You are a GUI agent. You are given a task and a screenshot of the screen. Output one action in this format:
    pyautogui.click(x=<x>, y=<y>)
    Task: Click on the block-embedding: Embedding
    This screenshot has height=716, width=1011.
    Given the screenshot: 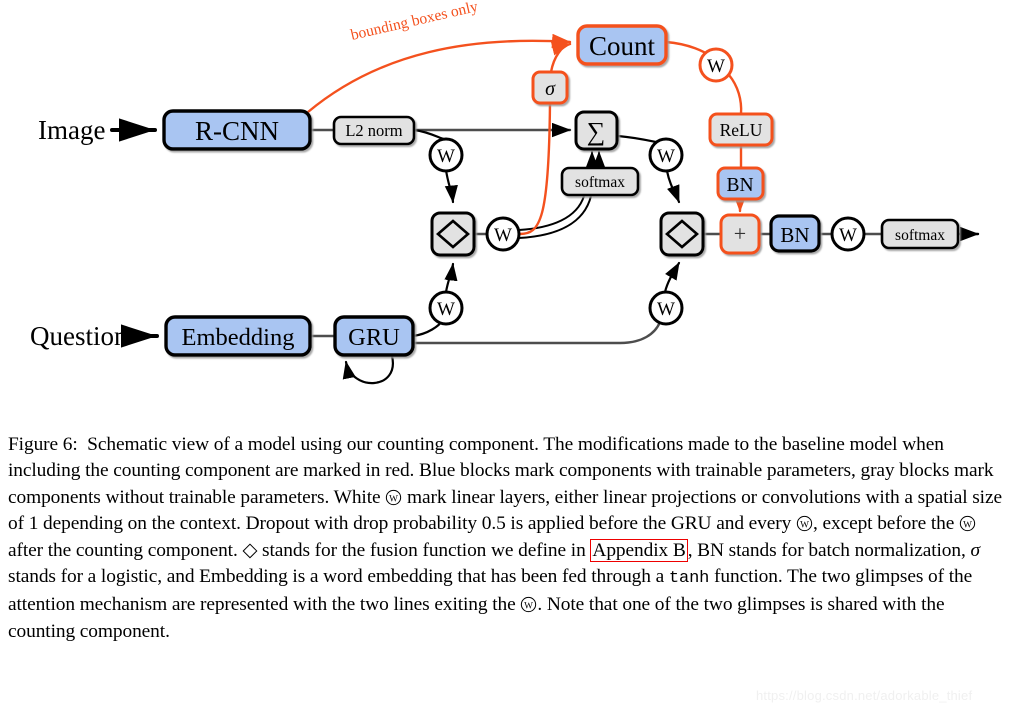 What is the action you would take?
    pyautogui.click(x=238, y=336)
    